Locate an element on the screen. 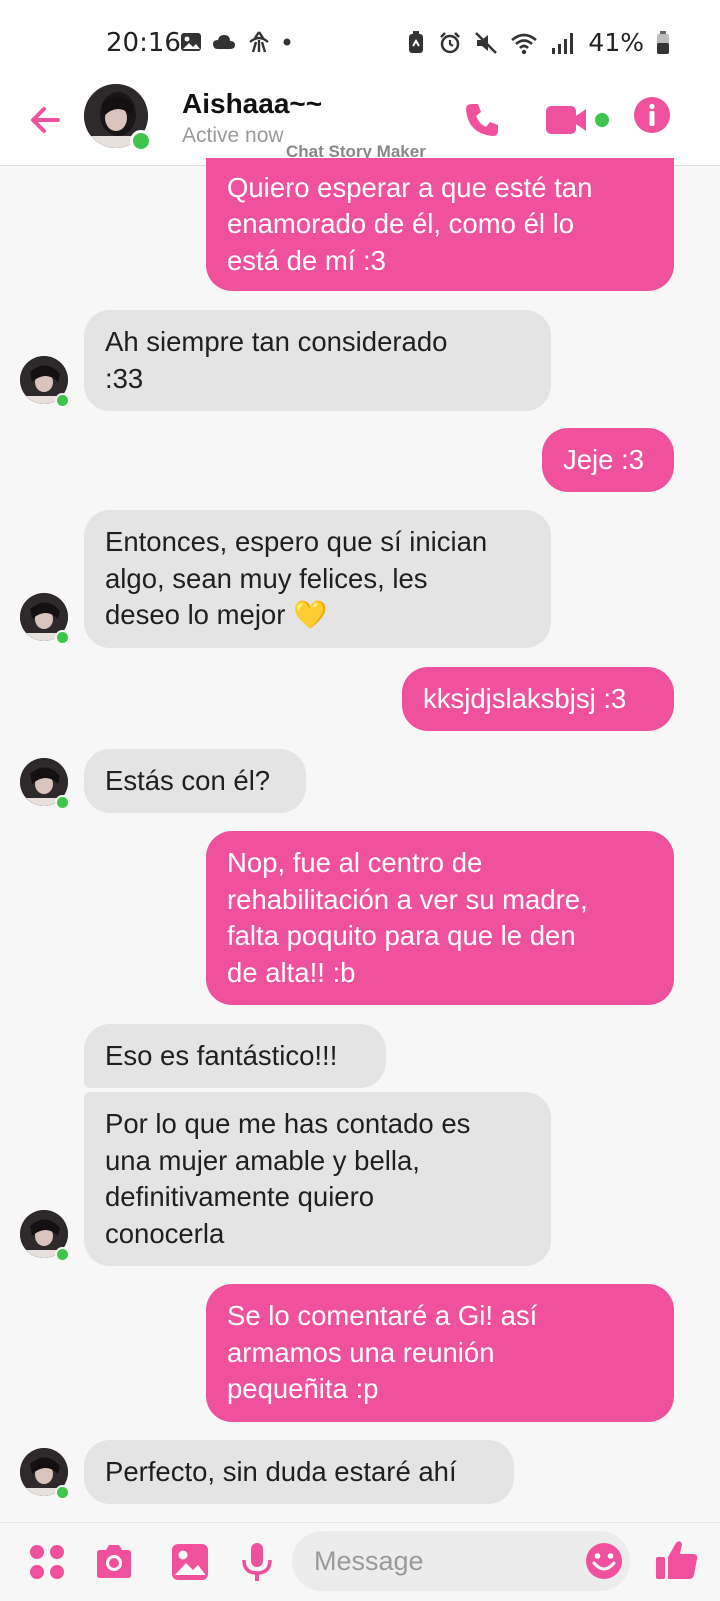 The height and width of the screenshot is (1601, 720). gallery-icon is located at coordinates (190, 1562).